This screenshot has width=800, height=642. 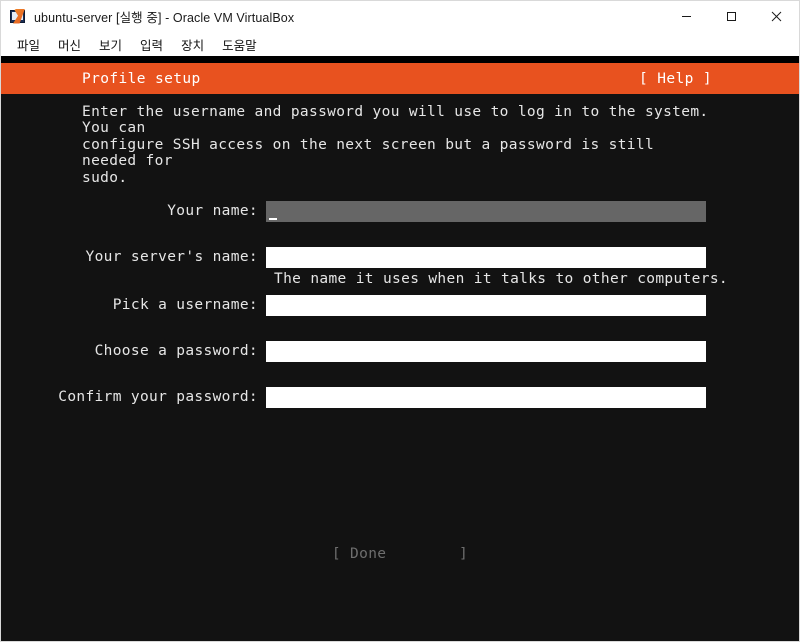 I want to click on input-your-name, so click(x=486, y=212).